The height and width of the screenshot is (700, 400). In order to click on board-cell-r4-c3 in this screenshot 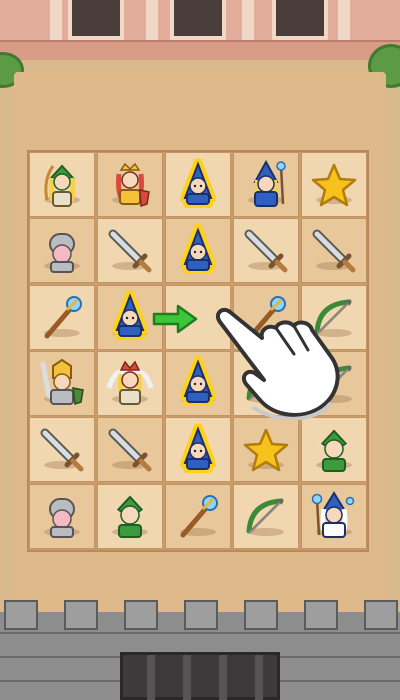, I will do `click(266, 450)`.